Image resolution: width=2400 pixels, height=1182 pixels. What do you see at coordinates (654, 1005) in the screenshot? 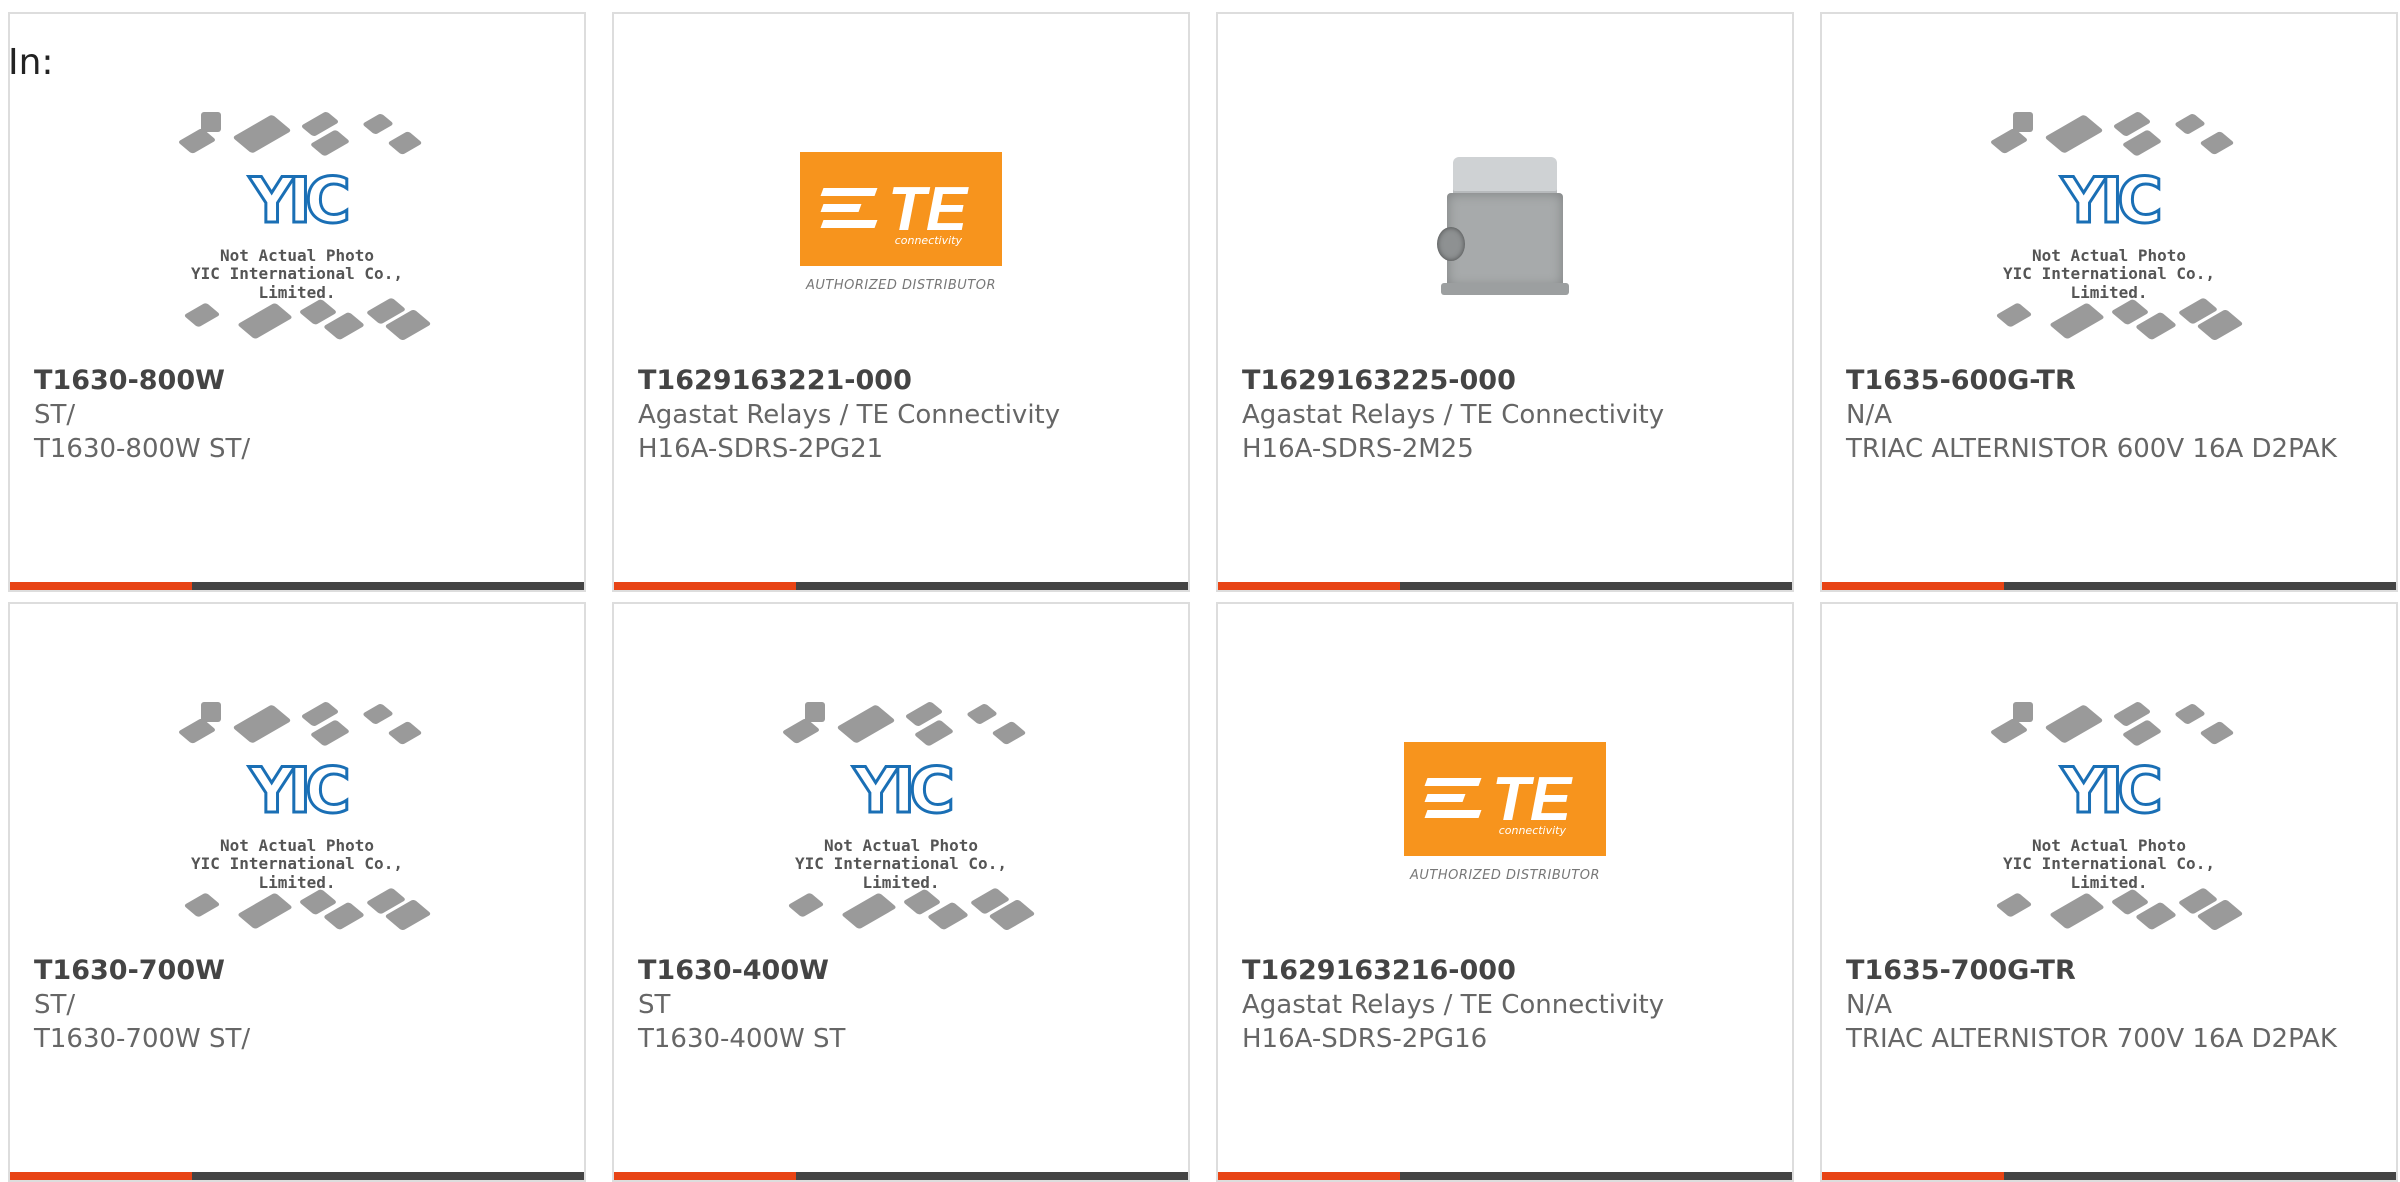
I see `manufacturer: ST` at bounding box center [654, 1005].